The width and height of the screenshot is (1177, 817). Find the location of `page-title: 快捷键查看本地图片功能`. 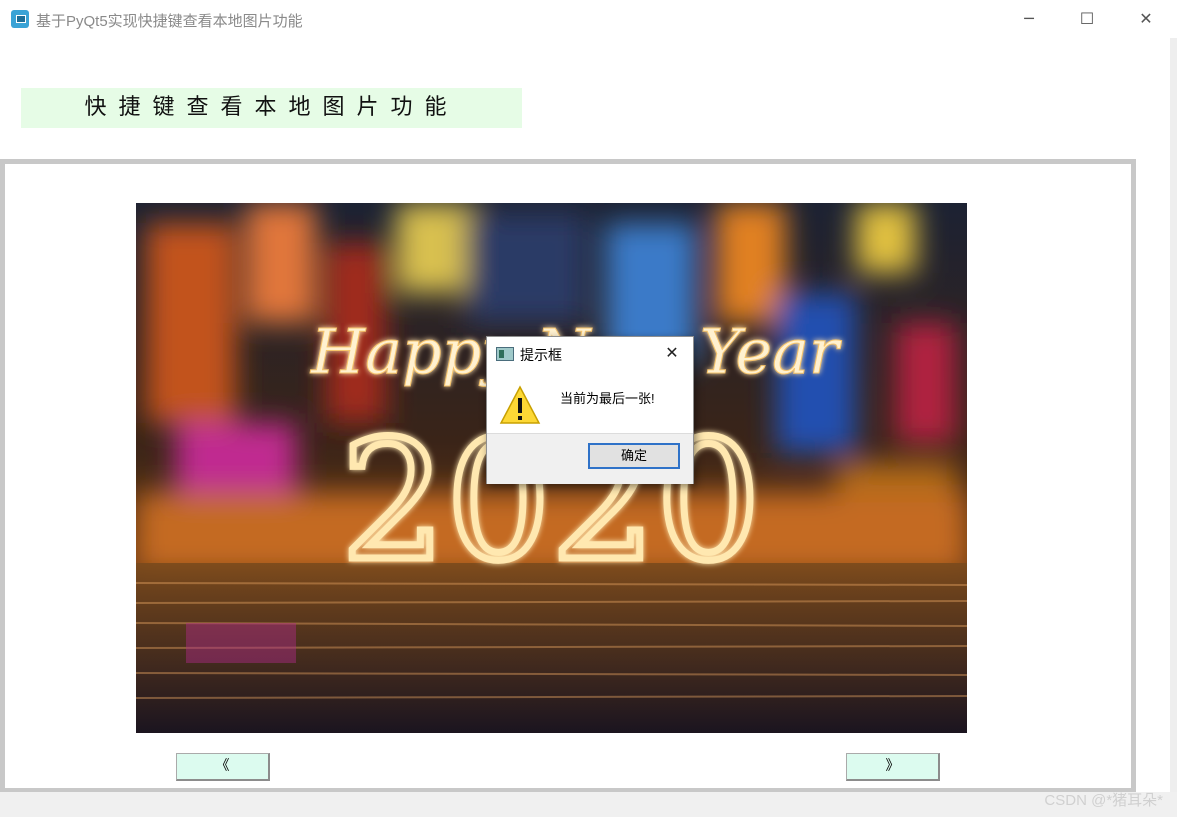

page-title: 快捷键查看本地图片功能 is located at coordinates (271, 108).